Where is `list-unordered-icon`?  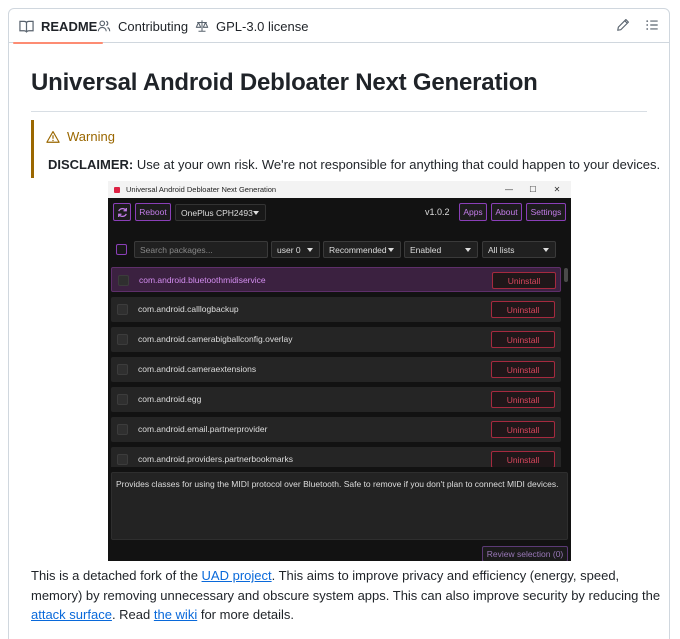
list-unordered-icon is located at coordinates (652, 25).